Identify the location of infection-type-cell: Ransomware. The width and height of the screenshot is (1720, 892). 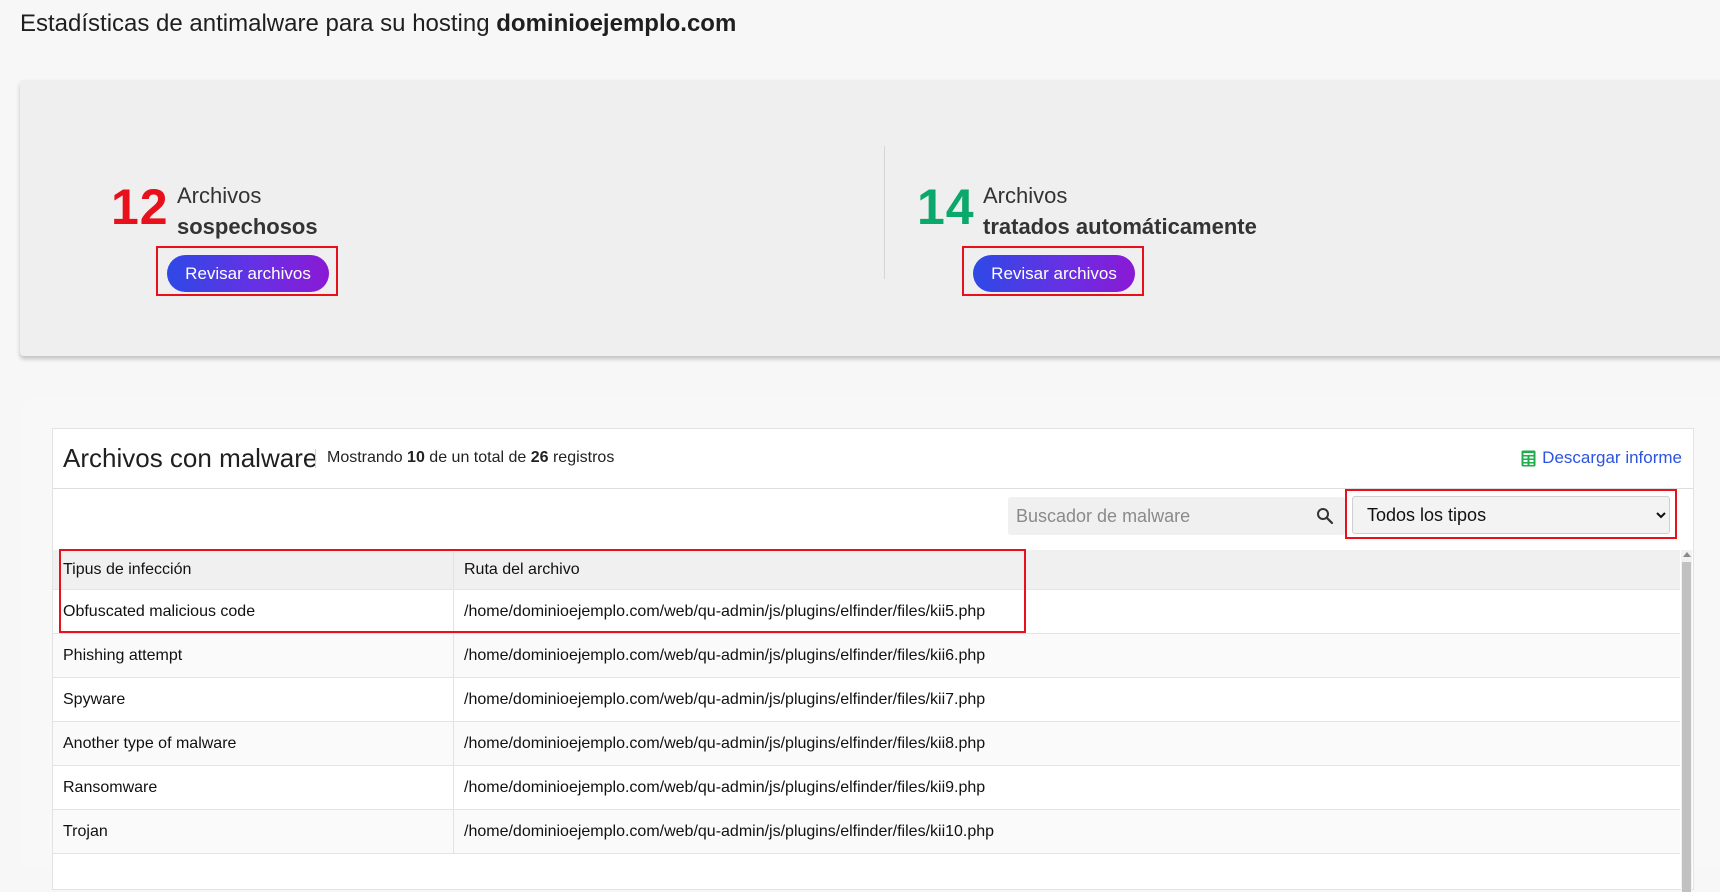
(253, 787).